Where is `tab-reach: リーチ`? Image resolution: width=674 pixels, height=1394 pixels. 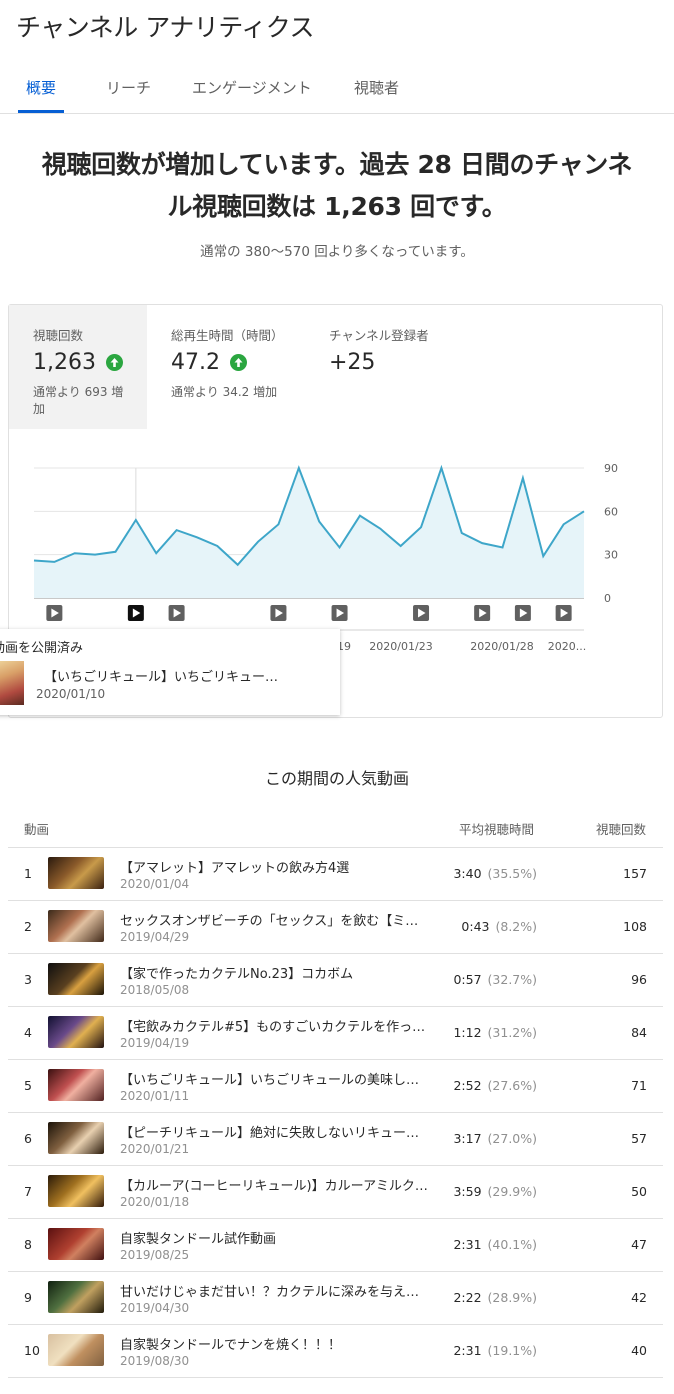
tab-reach: リーチ is located at coordinates (128, 89).